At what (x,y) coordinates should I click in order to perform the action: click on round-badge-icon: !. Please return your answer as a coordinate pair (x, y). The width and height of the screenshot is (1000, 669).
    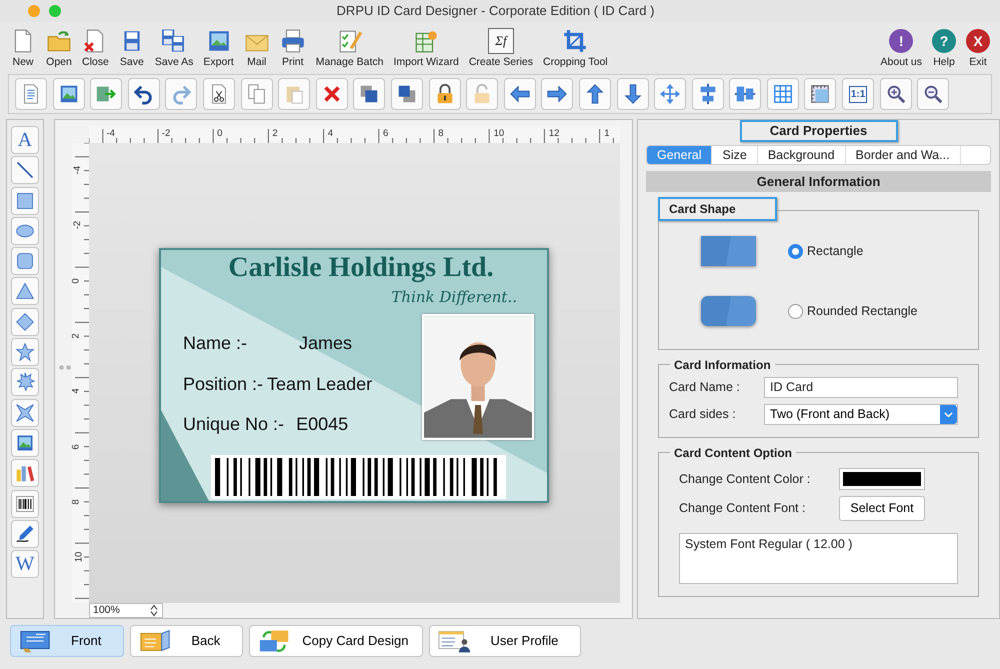
    Looking at the image, I should click on (901, 41).